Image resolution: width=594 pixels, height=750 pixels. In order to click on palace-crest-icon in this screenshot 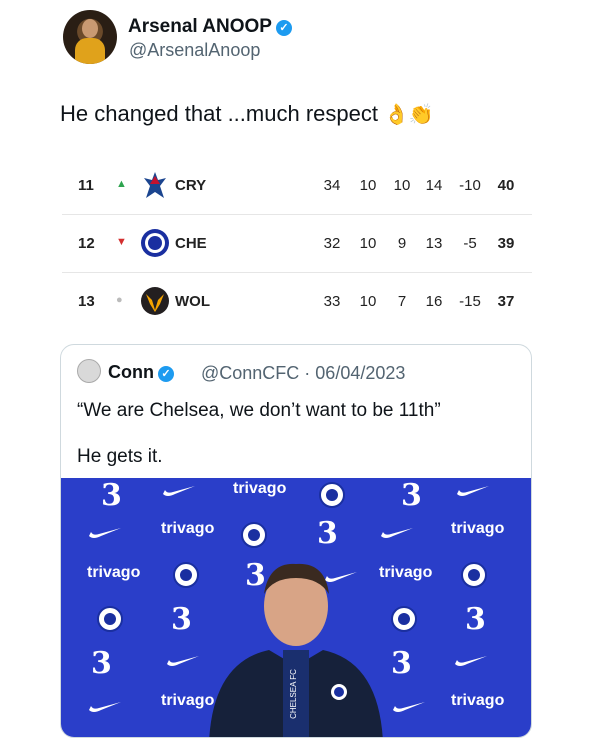, I will do `click(155, 185)`.